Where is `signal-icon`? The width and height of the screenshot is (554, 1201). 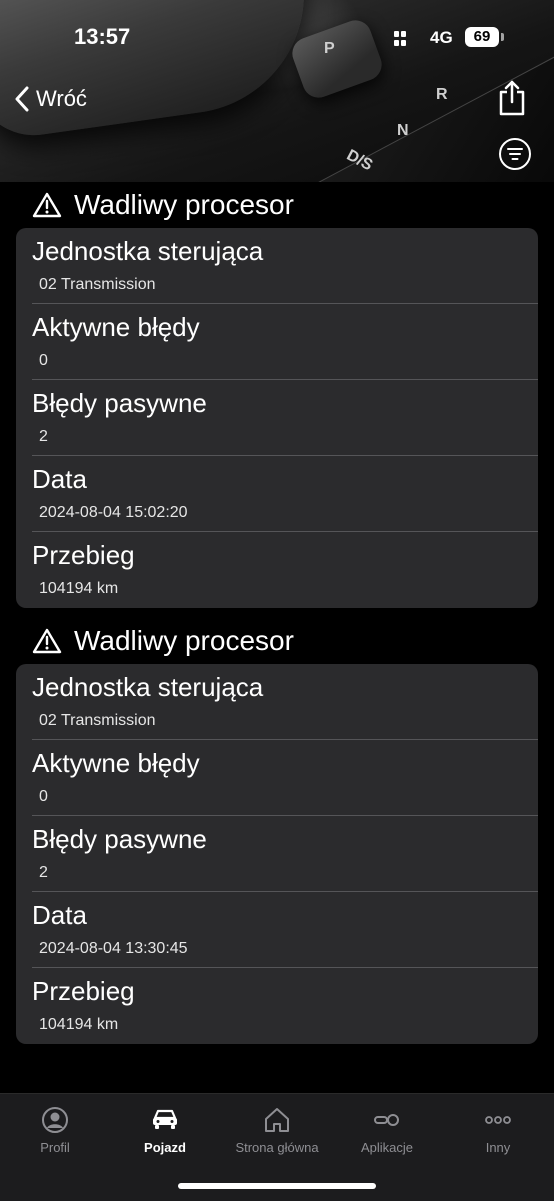
signal-icon is located at coordinates (401, 39).